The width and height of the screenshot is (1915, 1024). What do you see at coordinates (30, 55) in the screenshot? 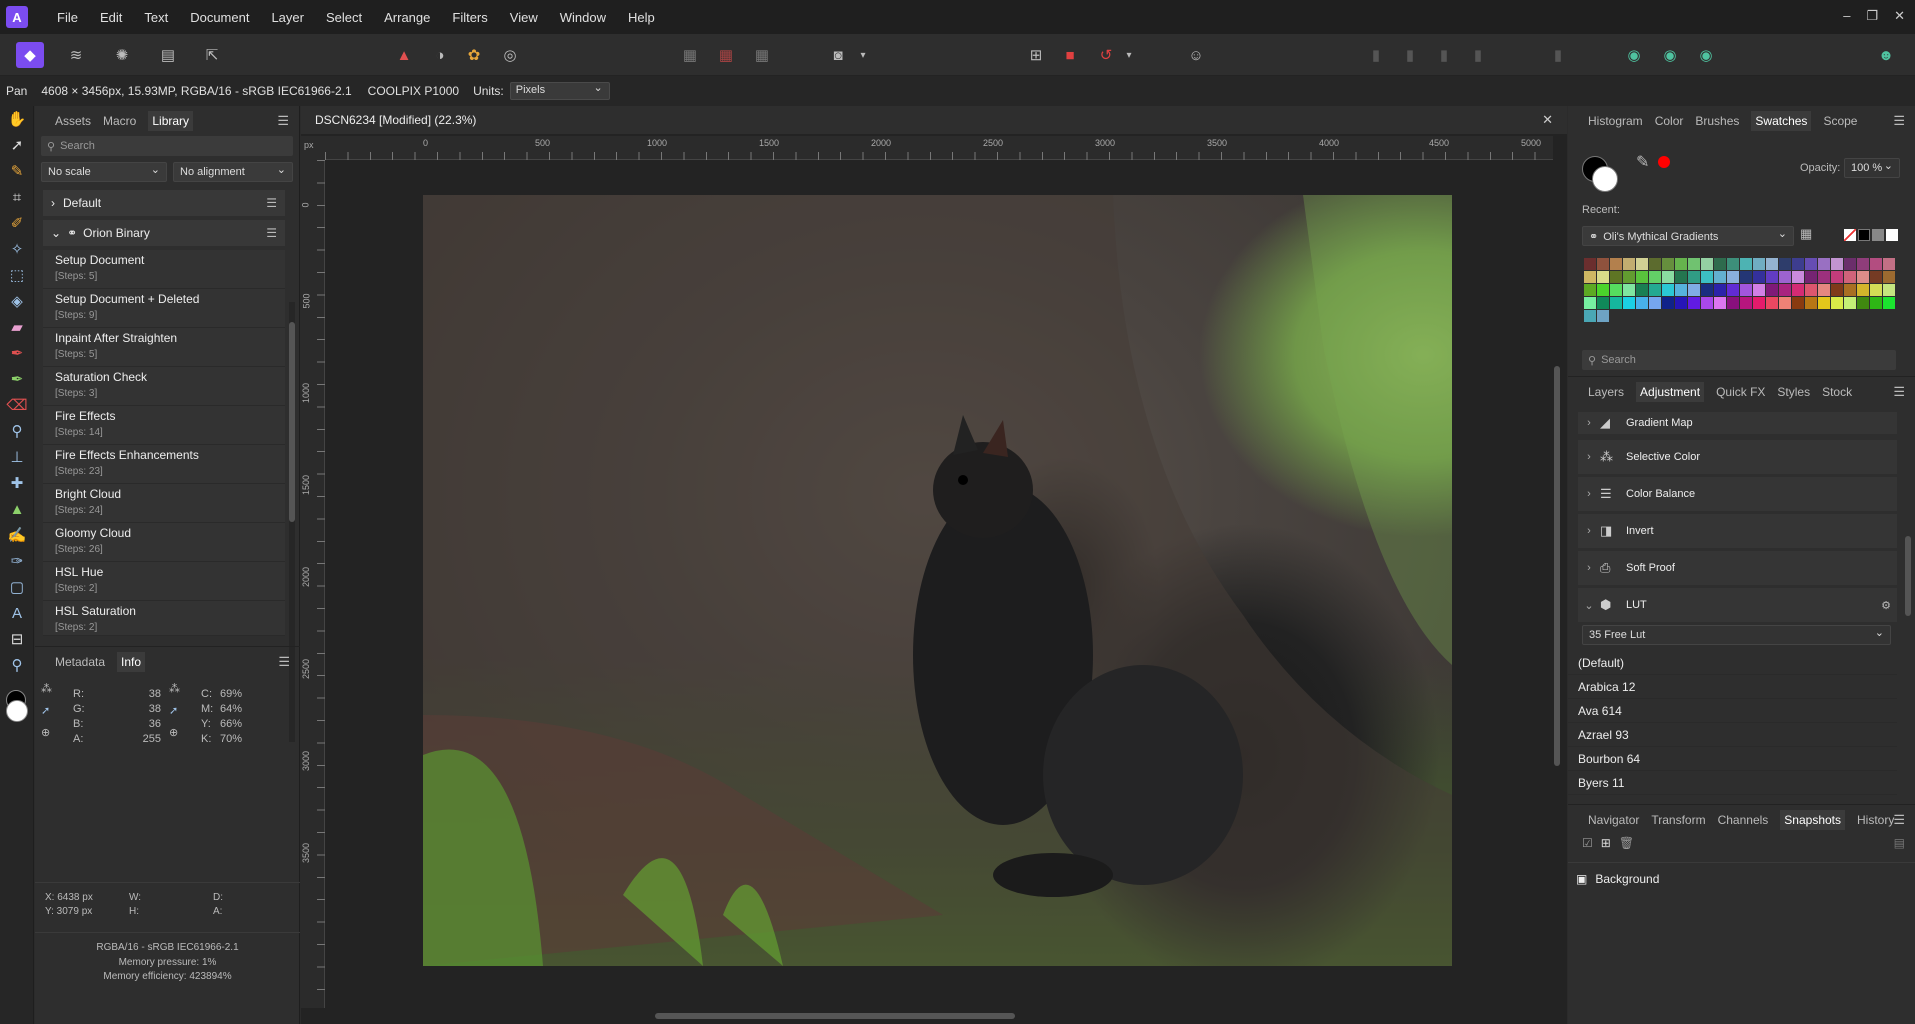
I see `photo-persona-icon: ◆` at bounding box center [30, 55].